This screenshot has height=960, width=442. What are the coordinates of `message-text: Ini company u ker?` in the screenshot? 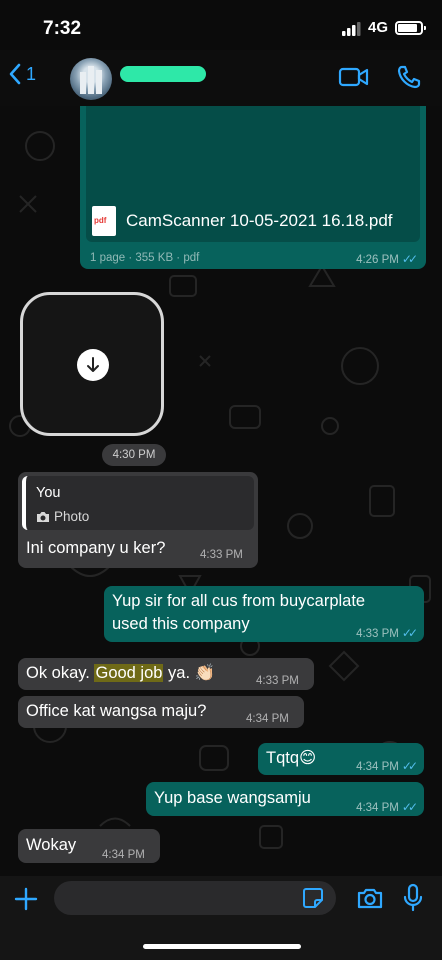 It's located at (96, 548).